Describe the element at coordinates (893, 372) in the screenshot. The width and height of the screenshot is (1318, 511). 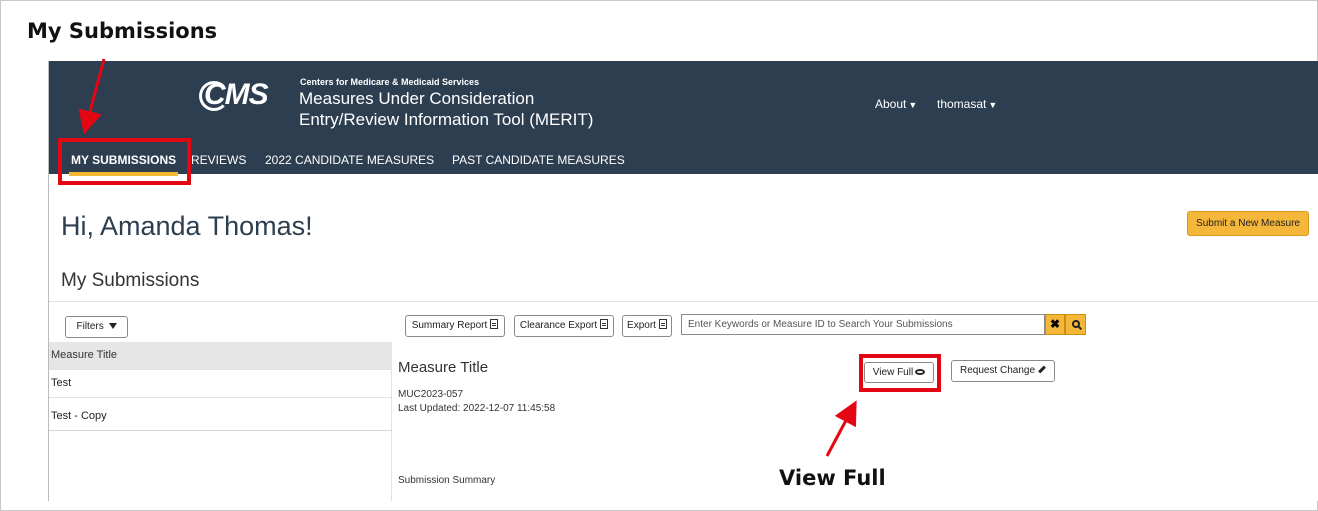
I see `view-full-label: View Full` at that location.